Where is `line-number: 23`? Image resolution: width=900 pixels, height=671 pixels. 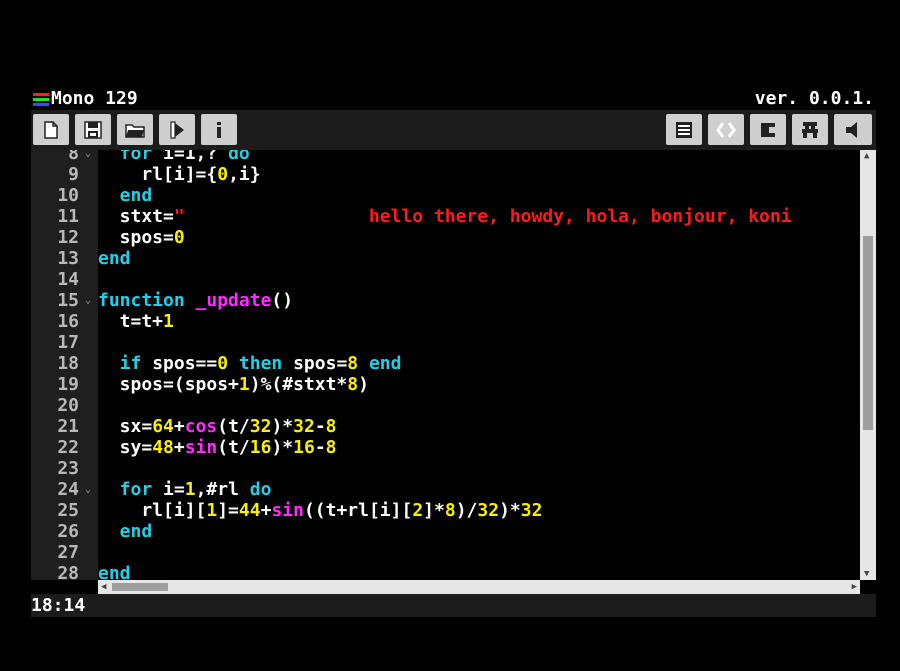
line-number: 23 is located at coordinates (68, 468).